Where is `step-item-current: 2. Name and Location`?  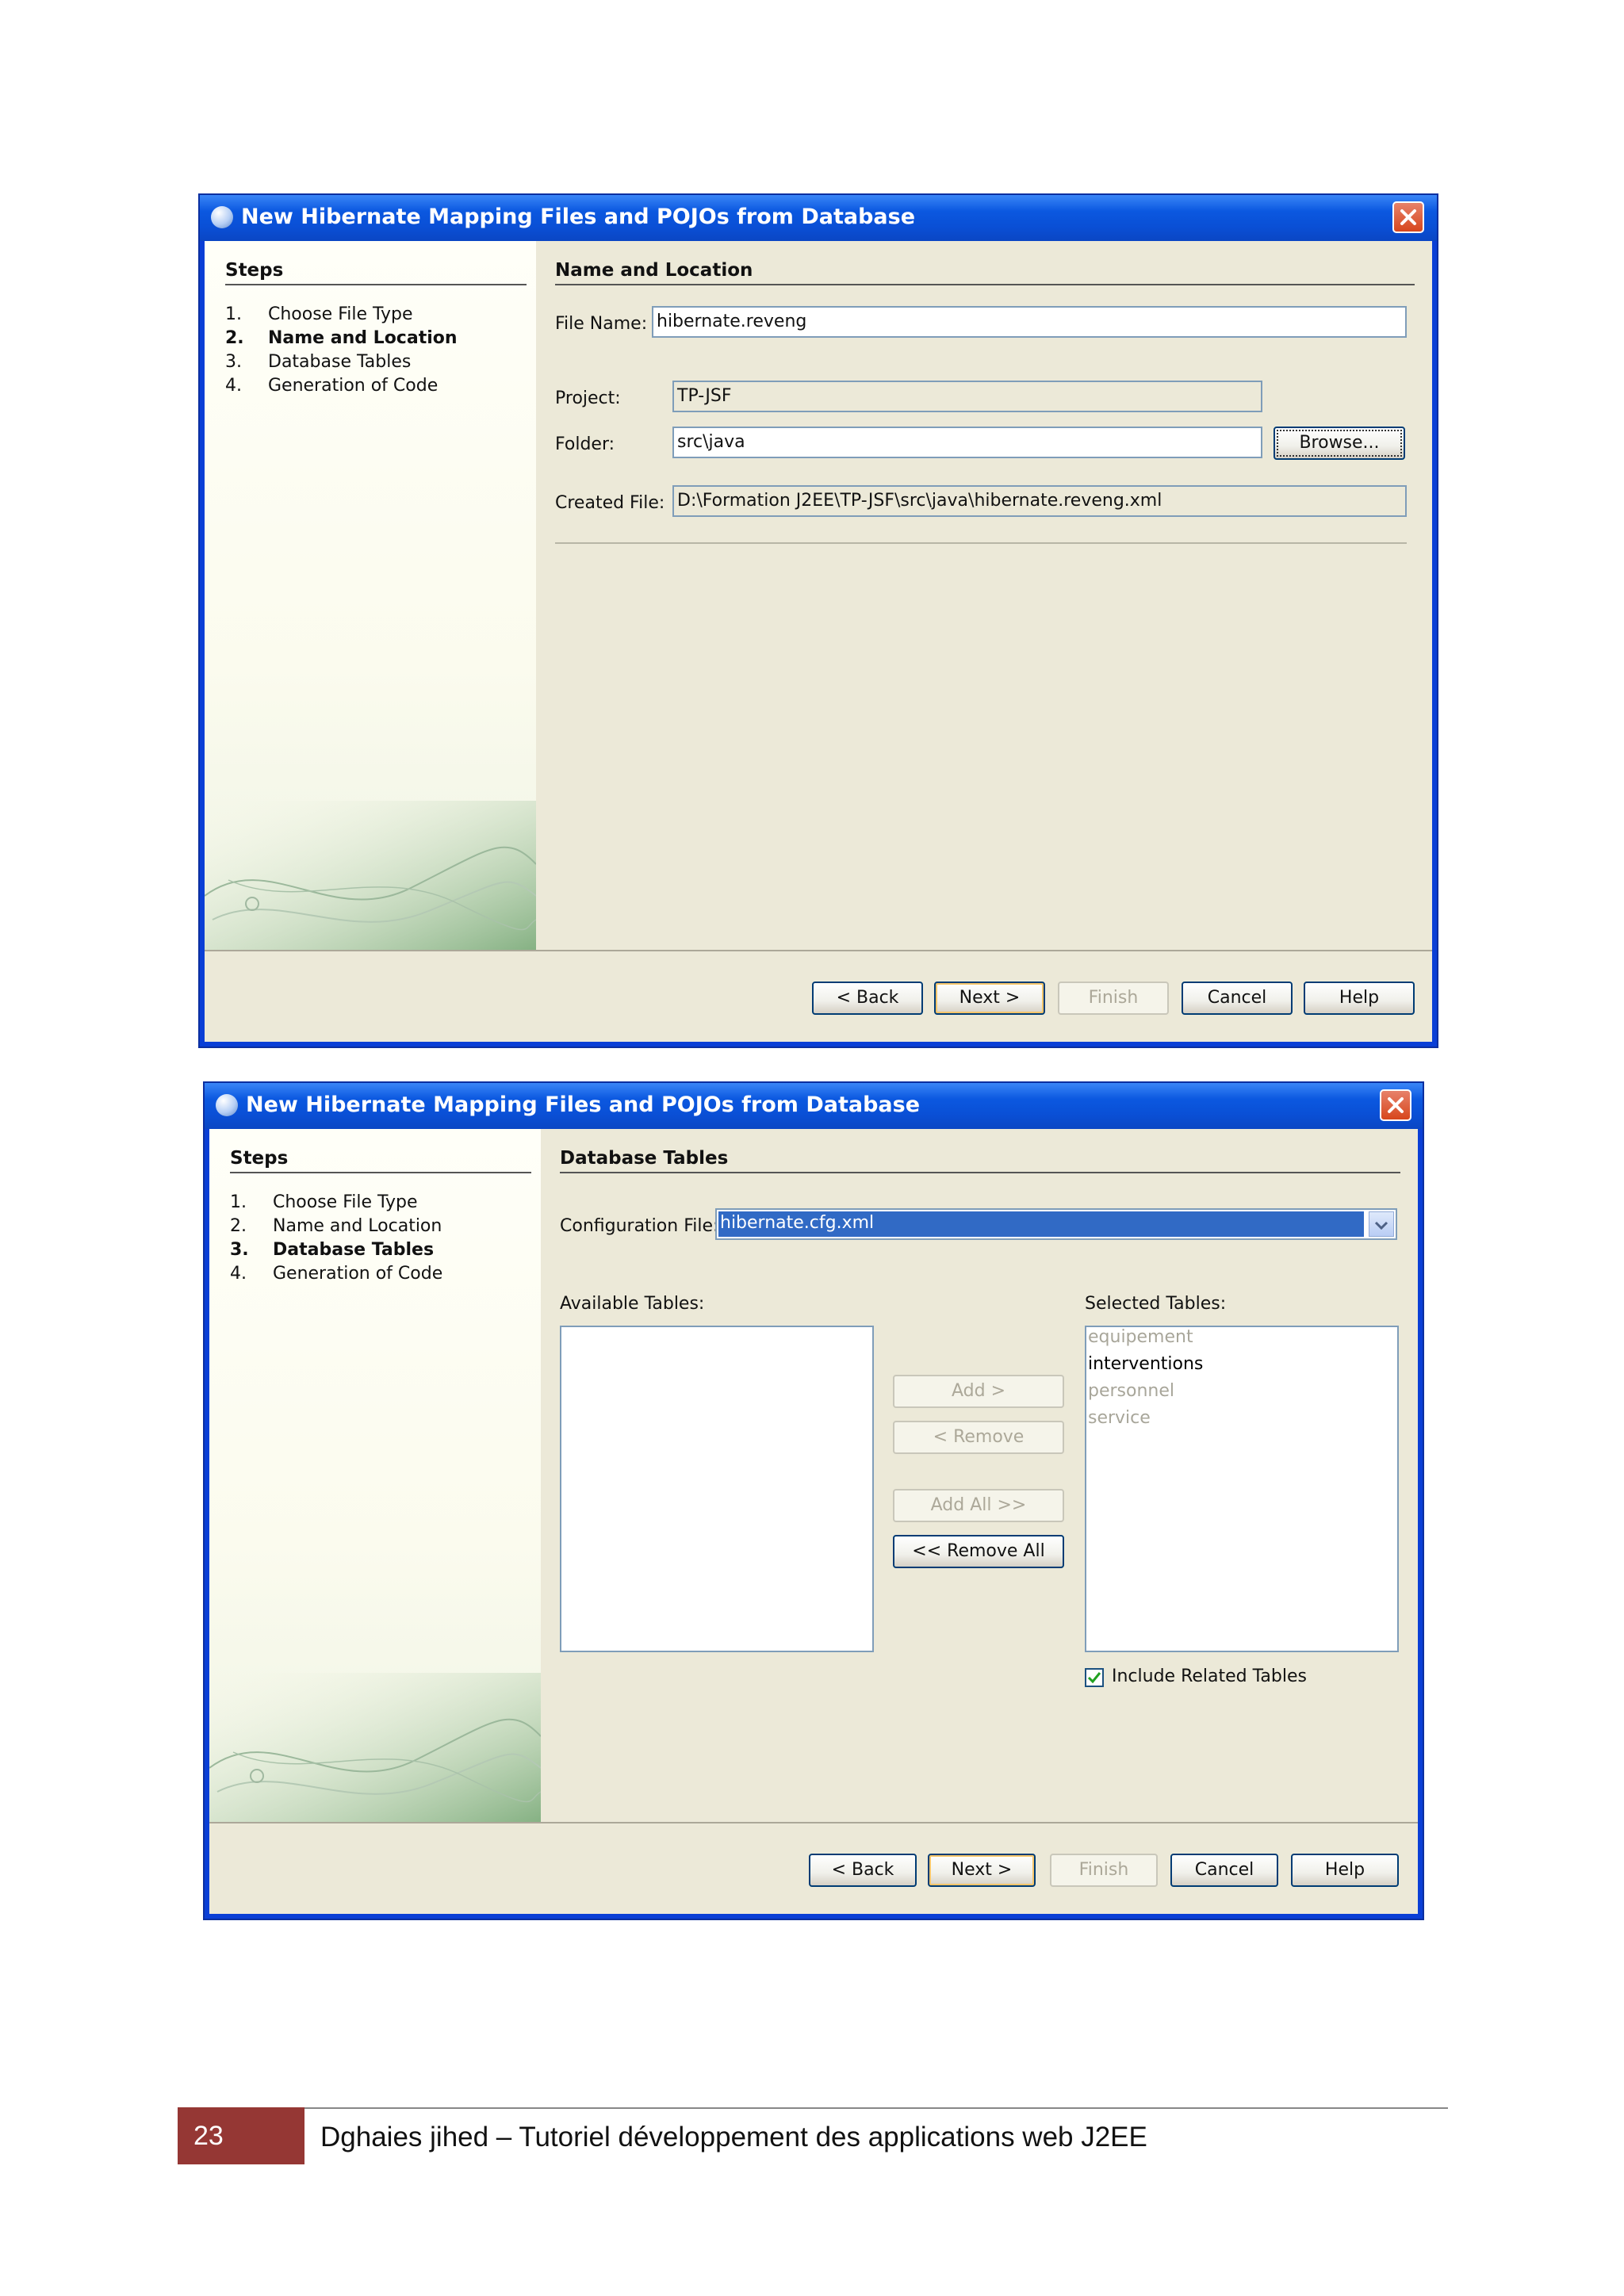 step-item-current: 2. Name and Location is located at coordinates (341, 338).